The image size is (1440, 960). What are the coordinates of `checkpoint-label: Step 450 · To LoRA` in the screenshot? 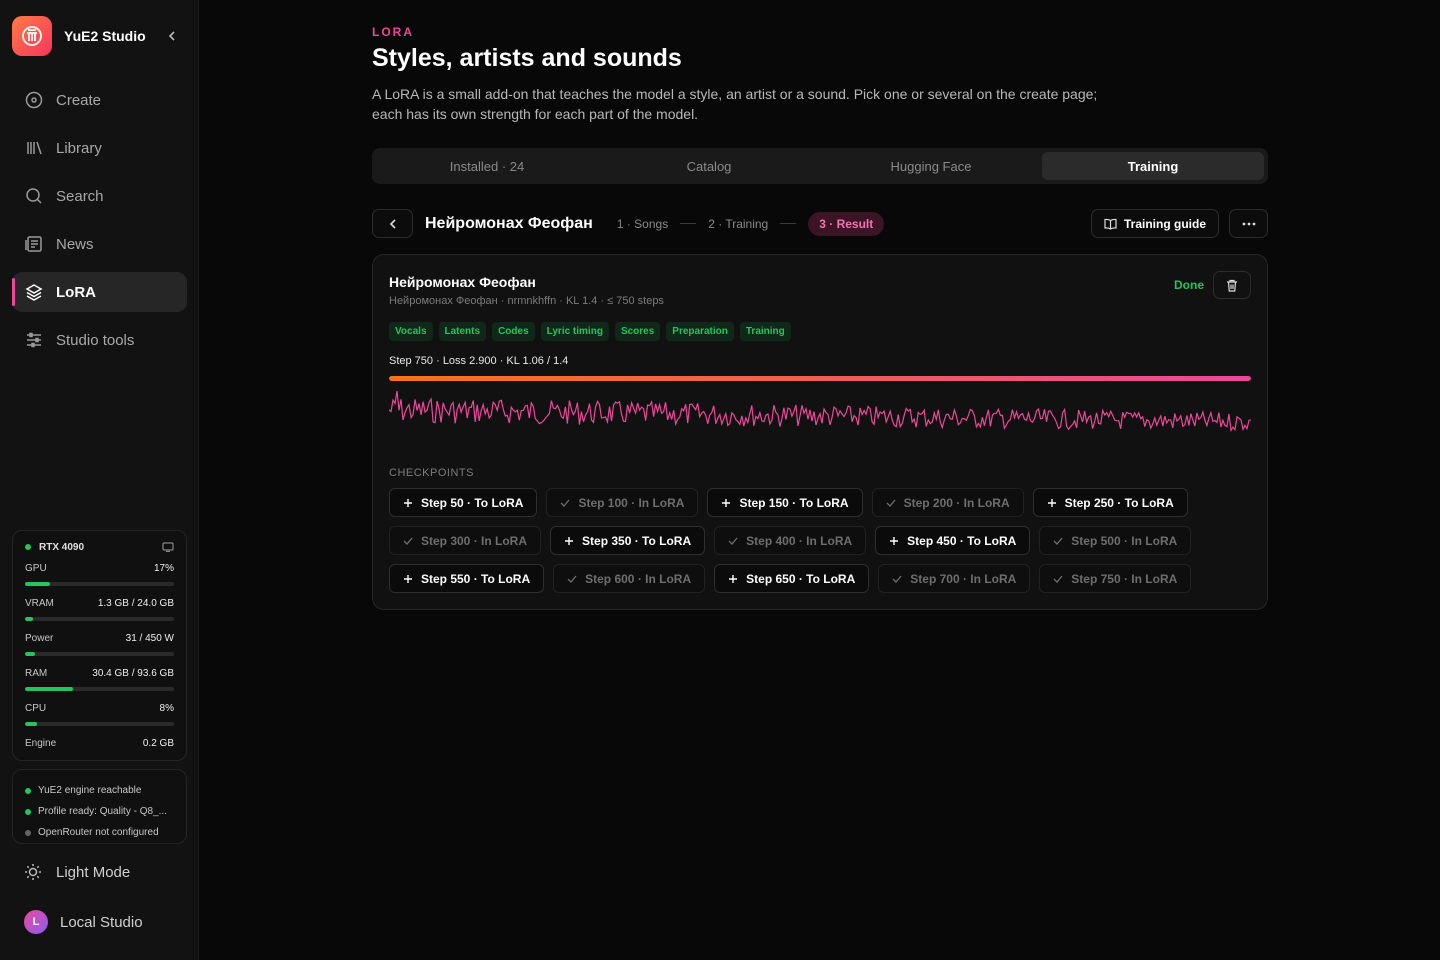 It's located at (962, 540).